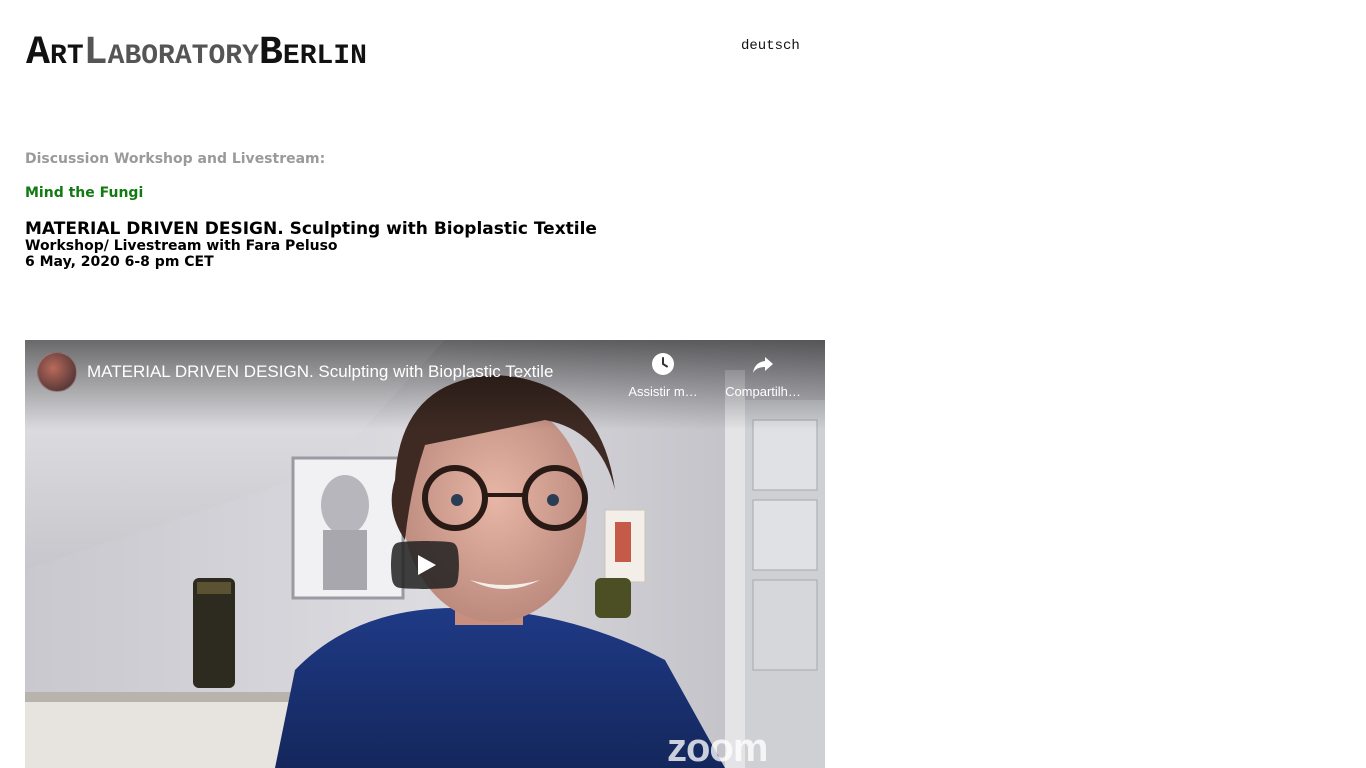  I want to click on share-arrow-icon, so click(763, 365).